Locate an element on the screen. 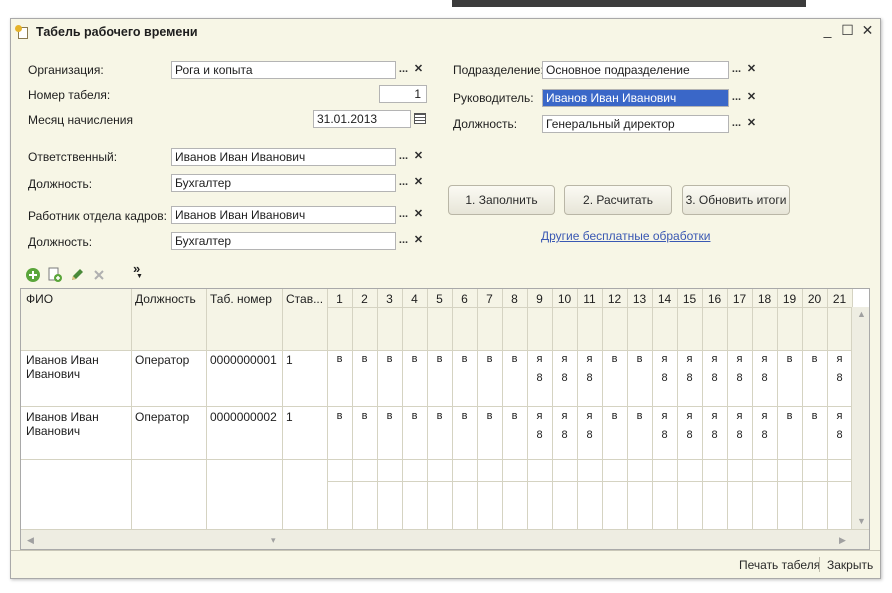 This screenshot has width=892, height=593. delete-row-icon is located at coordinates (99, 275).